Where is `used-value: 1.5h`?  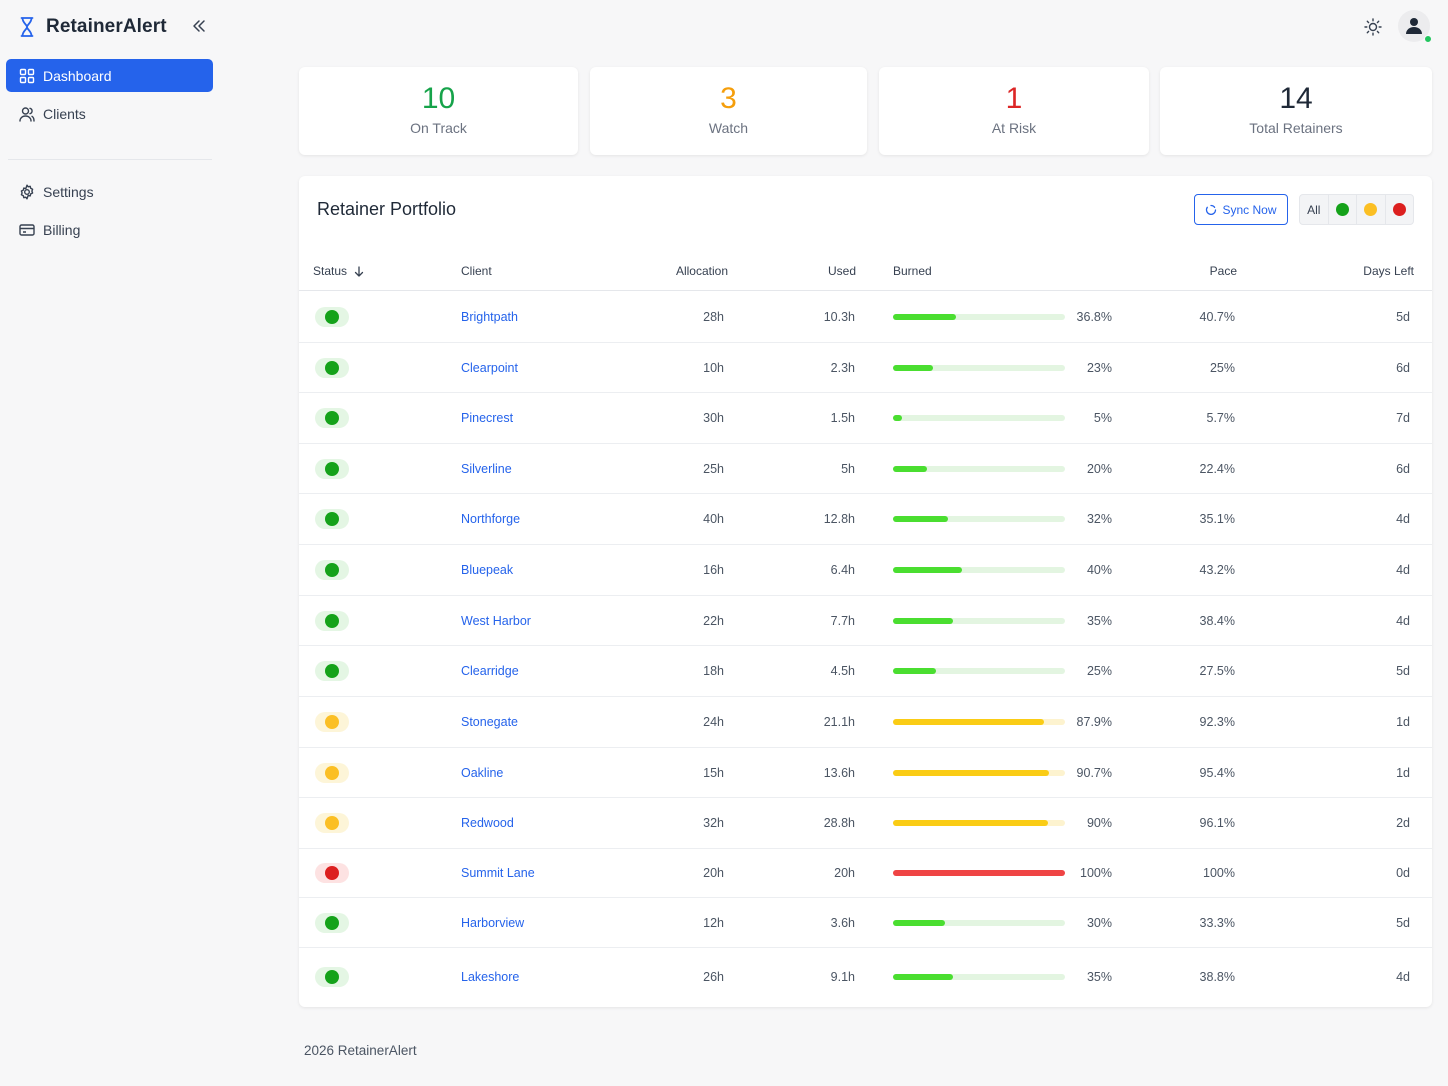 used-value: 1.5h is located at coordinates (842, 418).